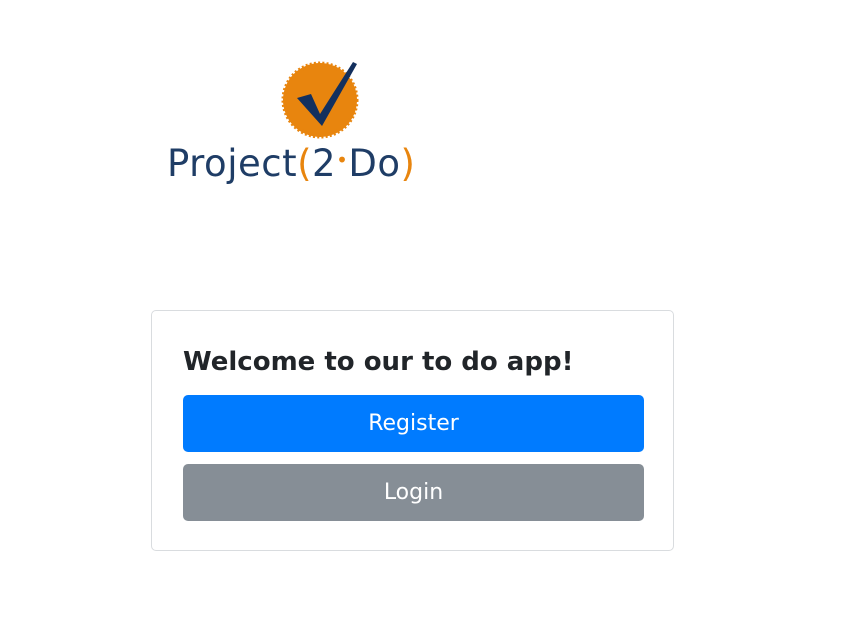 The image size is (866, 630). I want to click on register-button: Register, so click(413, 423).